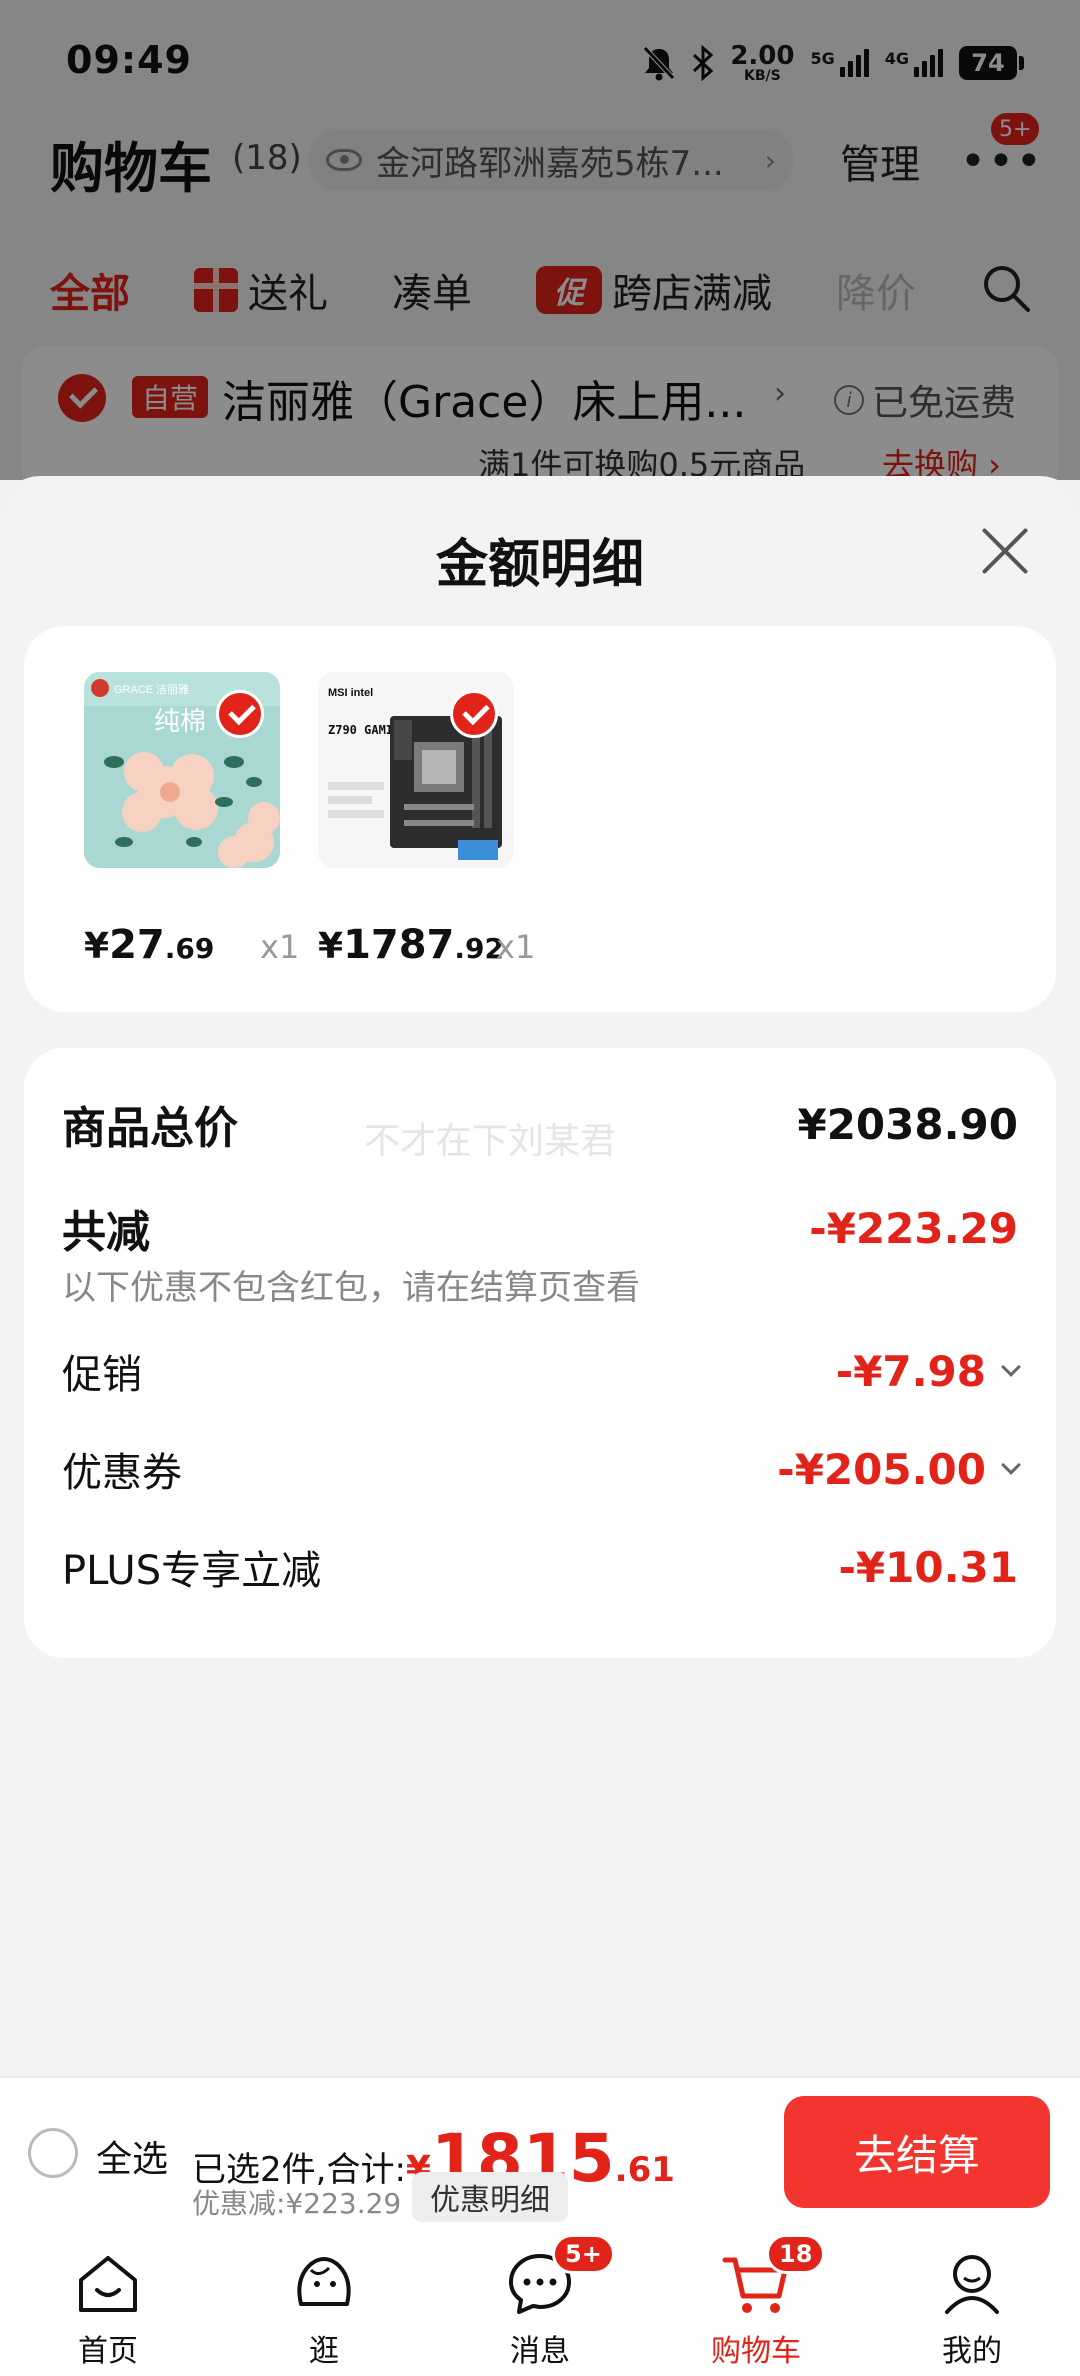 The image size is (1080, 2376). I want to click on price-dec: .69, so click(189, 948).